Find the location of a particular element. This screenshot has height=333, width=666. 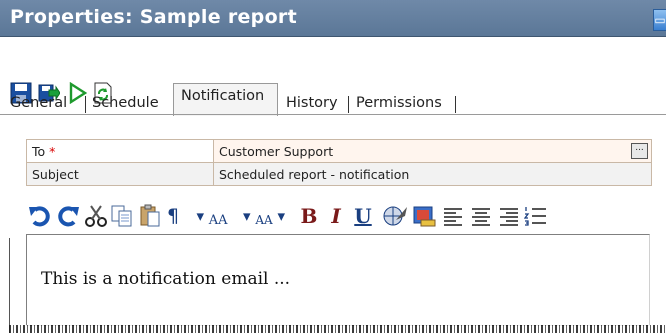

undo-icon is located at coordinates (40, 216).